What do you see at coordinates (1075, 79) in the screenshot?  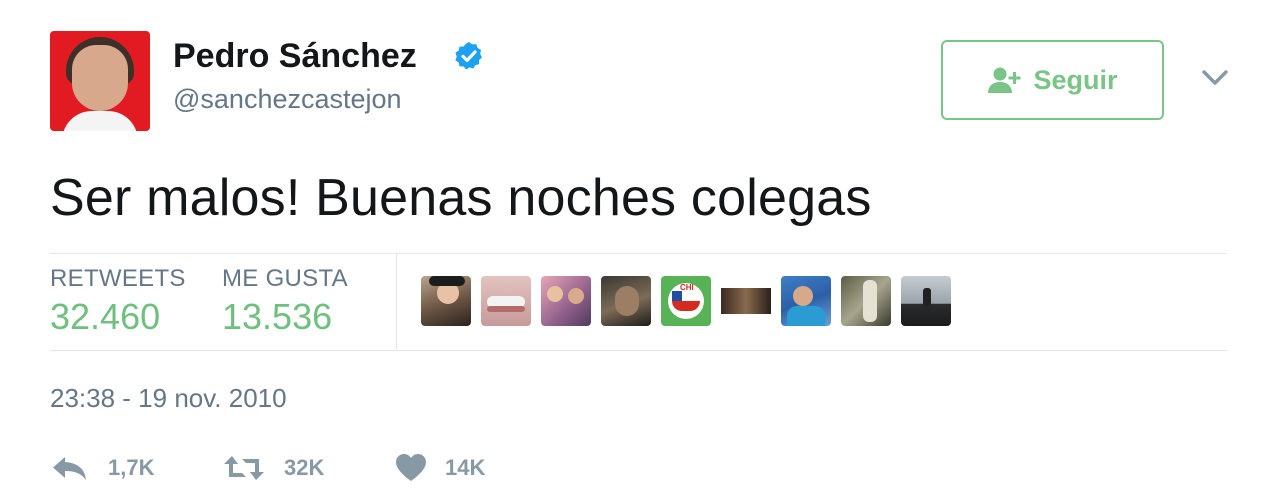 I see `follow-button-label: Seguir` at bounding box center [1075, 79].